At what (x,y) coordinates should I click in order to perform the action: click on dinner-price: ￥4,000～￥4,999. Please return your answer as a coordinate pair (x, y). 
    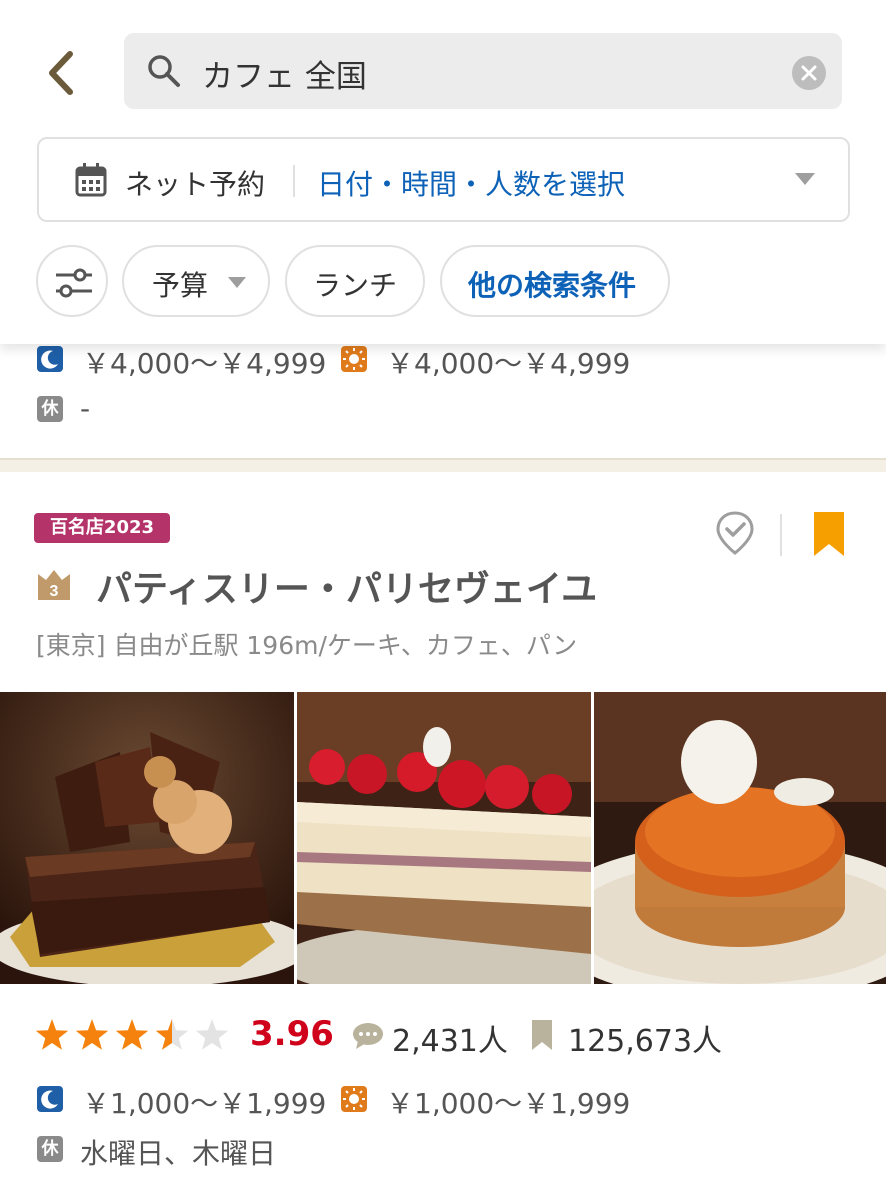
    Looking at the image, I should click on (204, 363).